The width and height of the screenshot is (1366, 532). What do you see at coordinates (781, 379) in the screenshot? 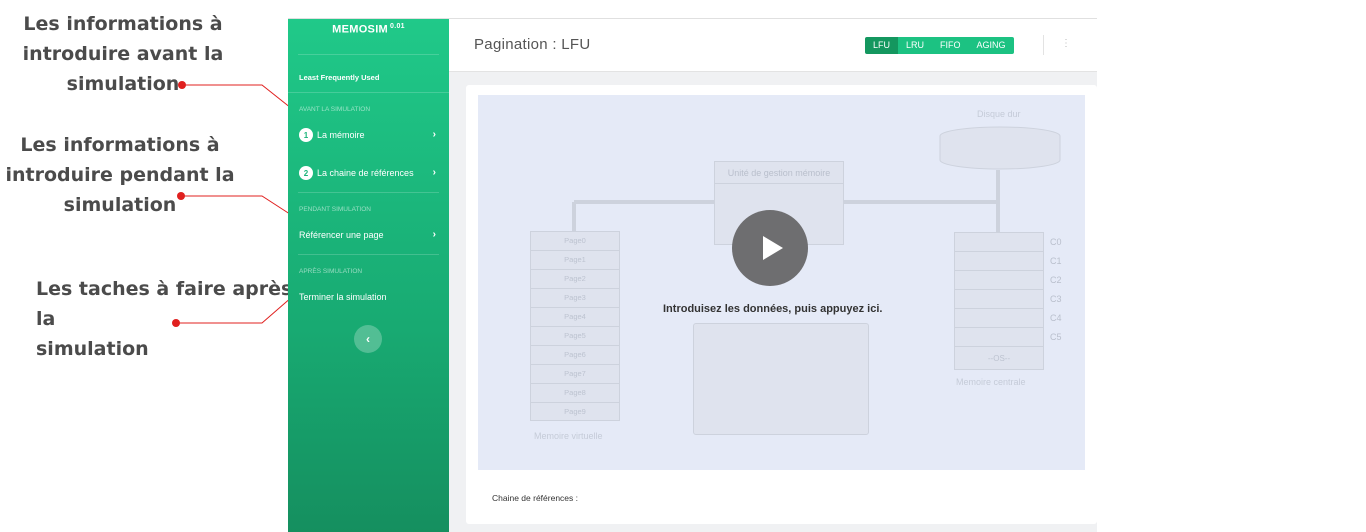
I see `mini-ui-illustration` at bounding box center [781, 379].